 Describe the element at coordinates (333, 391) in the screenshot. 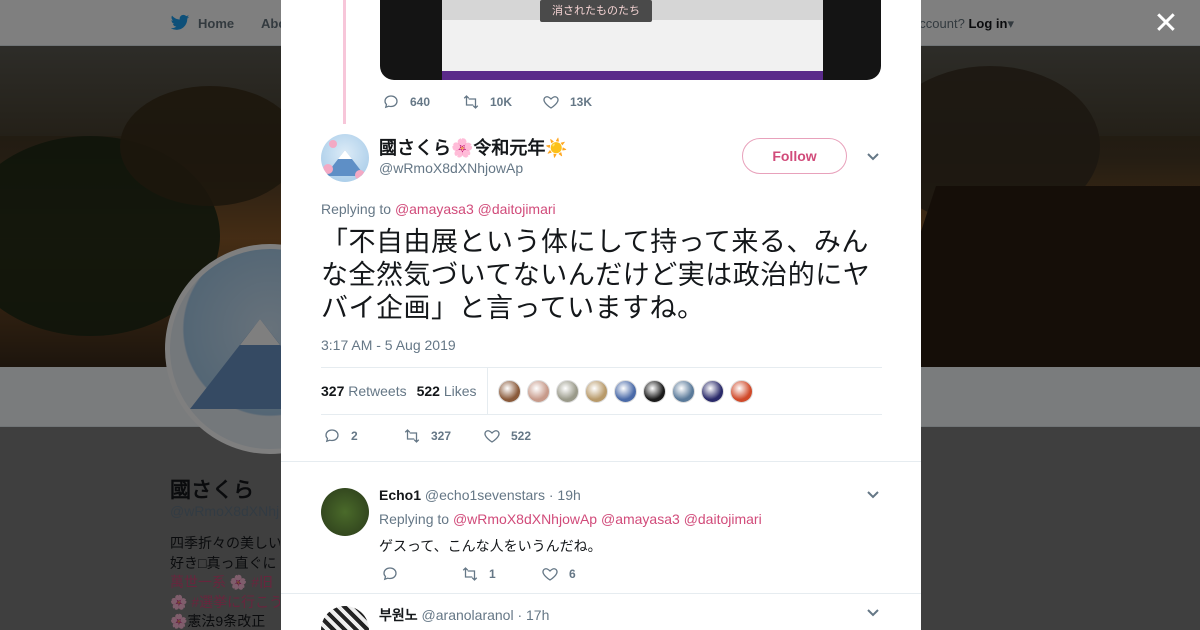

I see `retweet-stat-count: 327` at that location.